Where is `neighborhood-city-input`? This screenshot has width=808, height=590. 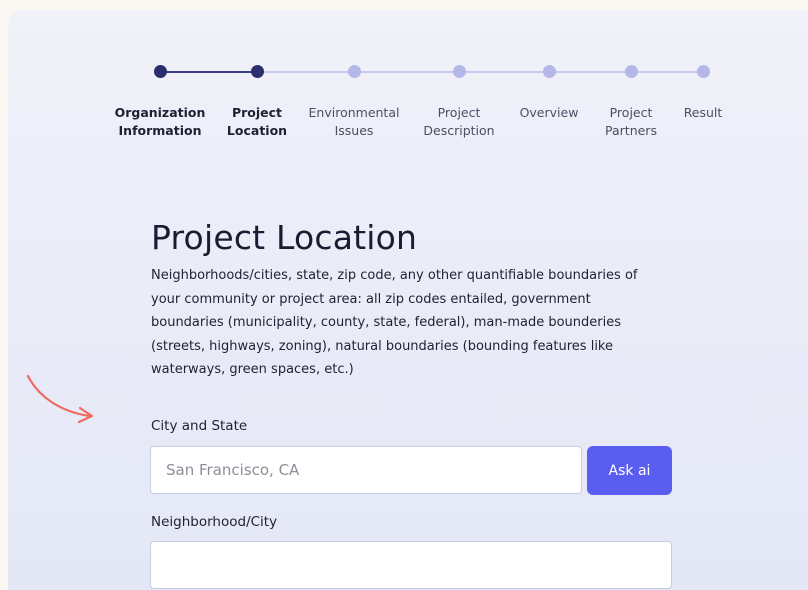 neighborhood-city-input is located at coordinates (411, 565).